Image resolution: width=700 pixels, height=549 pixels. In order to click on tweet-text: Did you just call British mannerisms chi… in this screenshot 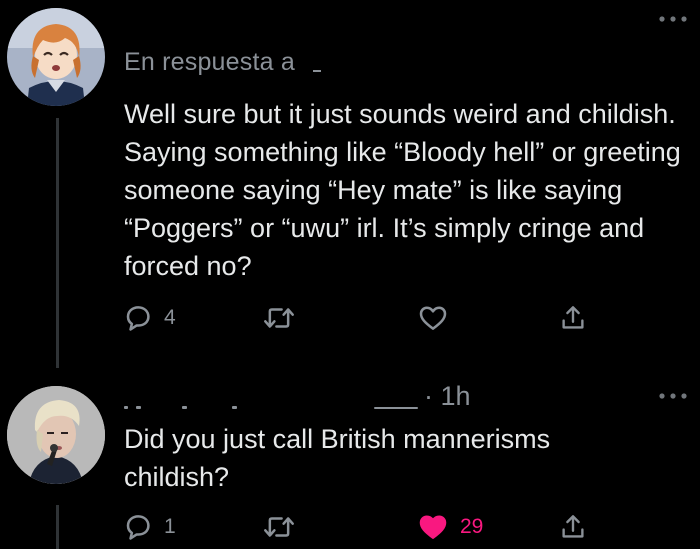, I will do `click(337, 458)`.